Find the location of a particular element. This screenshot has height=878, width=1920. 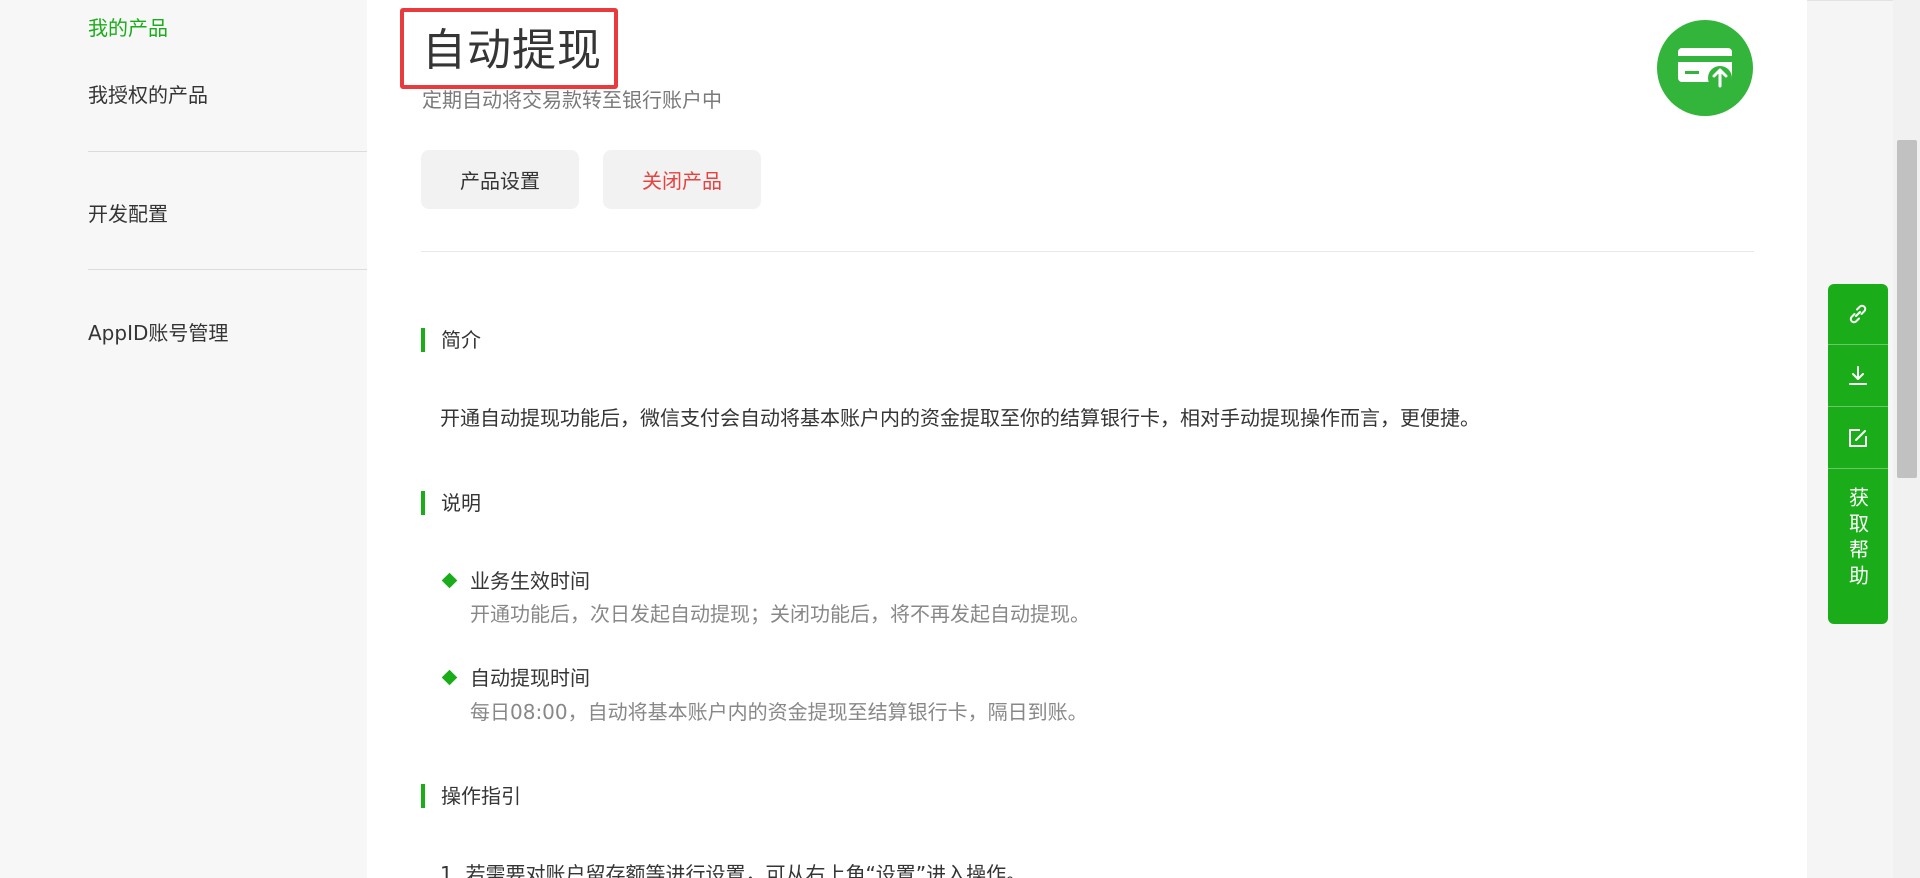

page-subtitle: 定期自动将交易款转至银行账户中 is located at coordinates (572, 100).